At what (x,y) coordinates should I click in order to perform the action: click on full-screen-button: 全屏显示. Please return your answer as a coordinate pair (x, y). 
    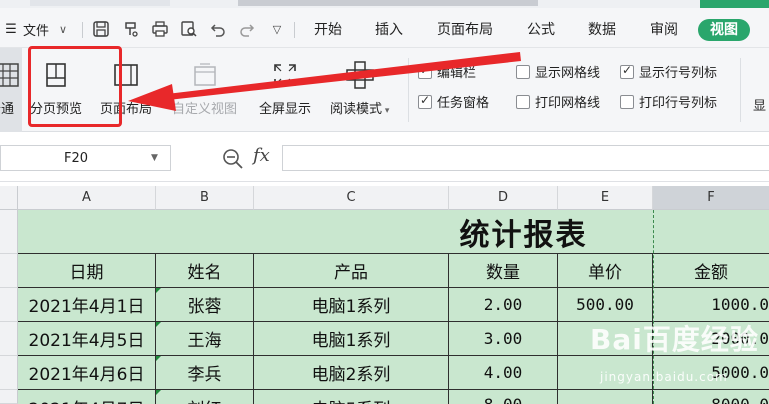
    Looking at the image, I should click on (285, 88).